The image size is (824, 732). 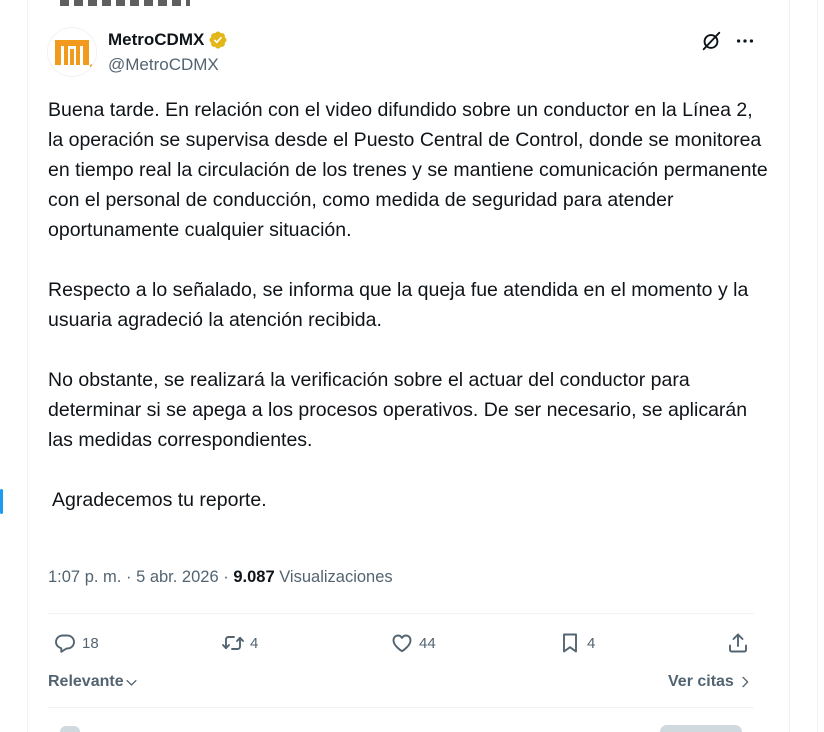 I want to click on more-icon, so click(x=745, y=41).